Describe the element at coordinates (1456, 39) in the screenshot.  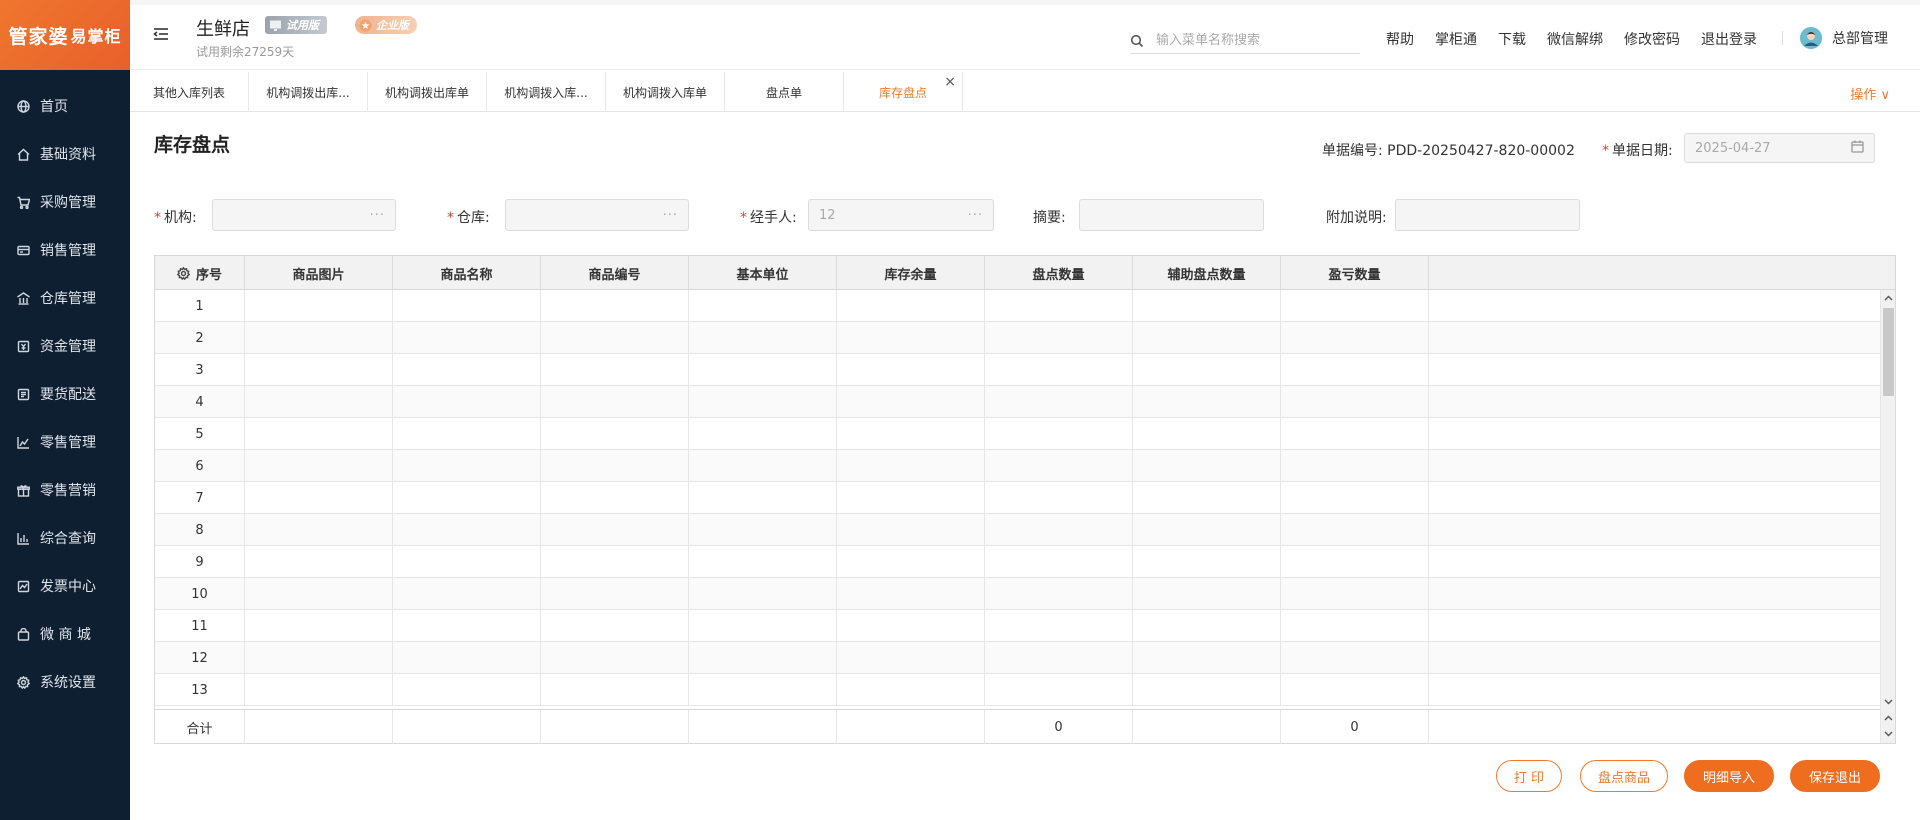
I see `top-link-1: 掌柜通` at that location.